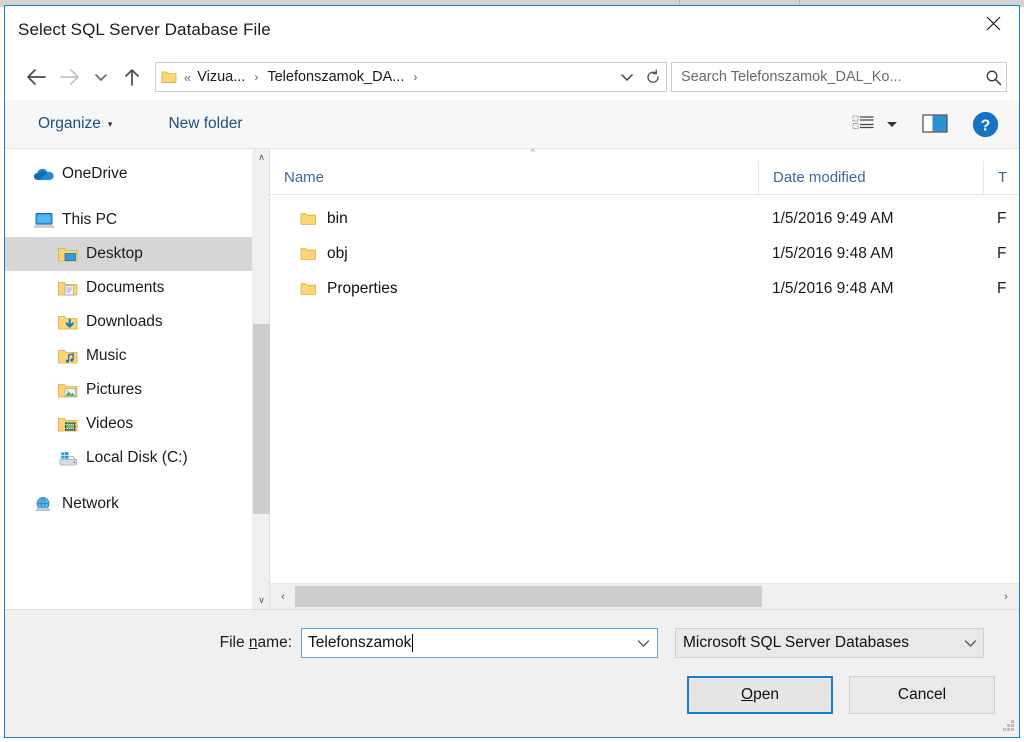  What do you see at coordinates (144, 29) in the screenshot?
I see `dialog-title: Select SQL Server Database File` at bounding box center [144, 29].